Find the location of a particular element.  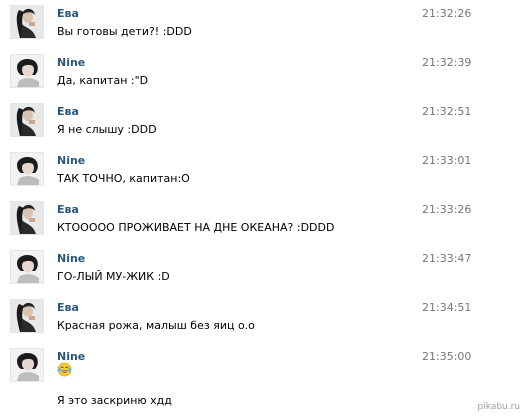

message-text: Да, капитан :"D is located at coordinates (103, 80).